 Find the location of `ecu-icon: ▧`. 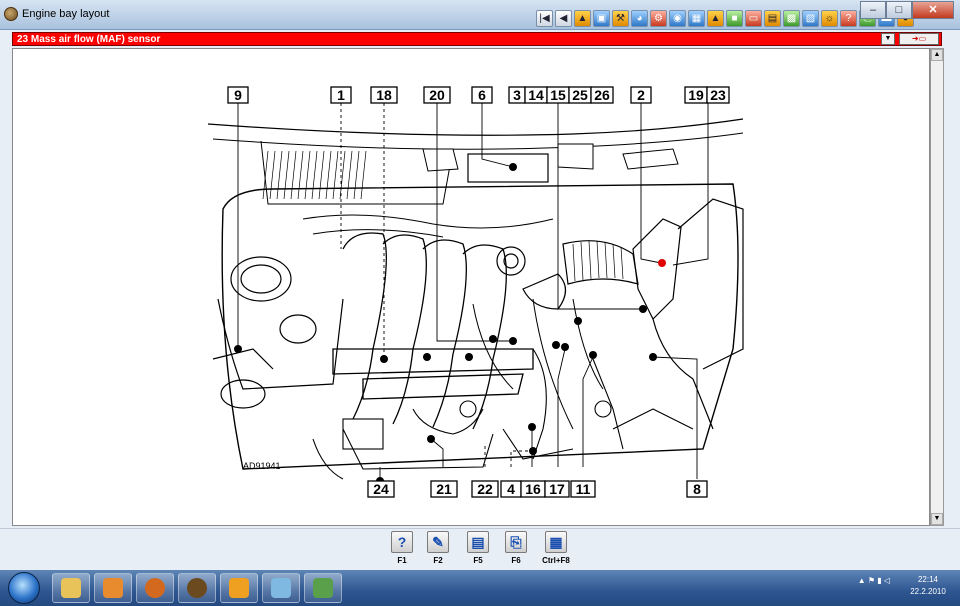

ecu-icon: ▧ is located at coordinates (810, 18).